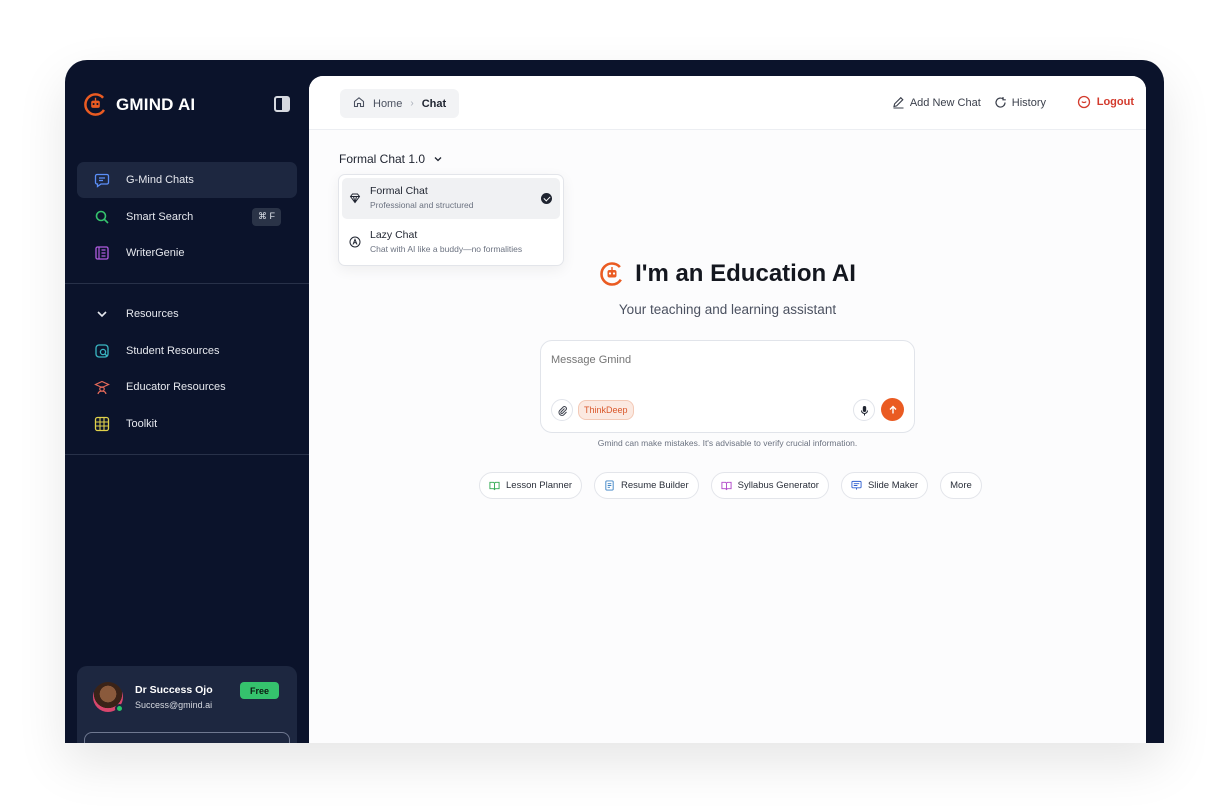  What do you see at coordinates (898, 102) in the screenshot?
I see `edit-icon` at bounding box center [898, 102].